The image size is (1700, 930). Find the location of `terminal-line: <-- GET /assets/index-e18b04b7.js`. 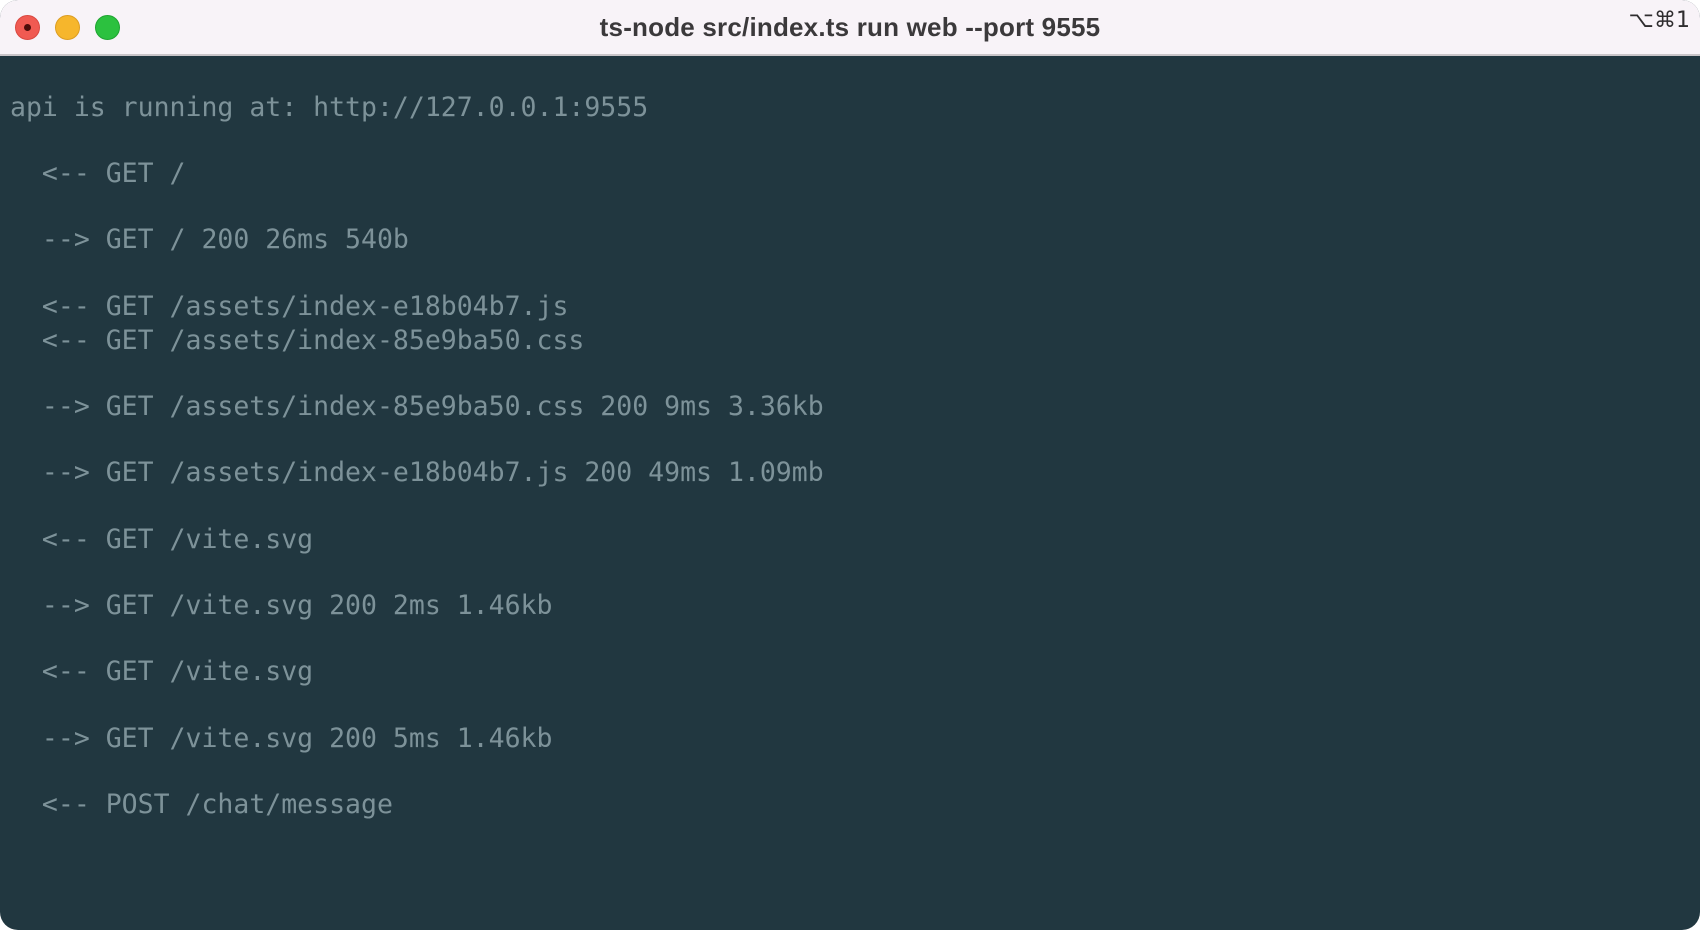

terminal-line: <-- GET /assets/index-e18b04b7.js is located at coordinates (289, 306).